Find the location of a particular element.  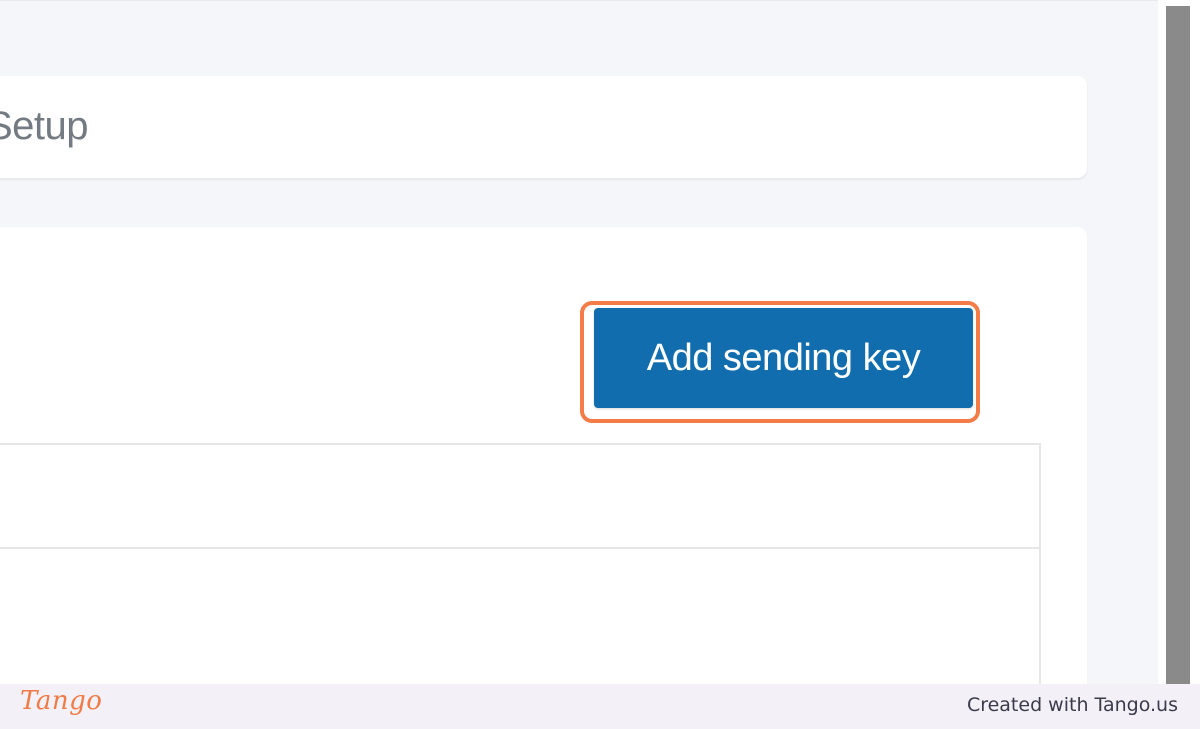

tango-logo: Tango is located at coordinates (61, 701).